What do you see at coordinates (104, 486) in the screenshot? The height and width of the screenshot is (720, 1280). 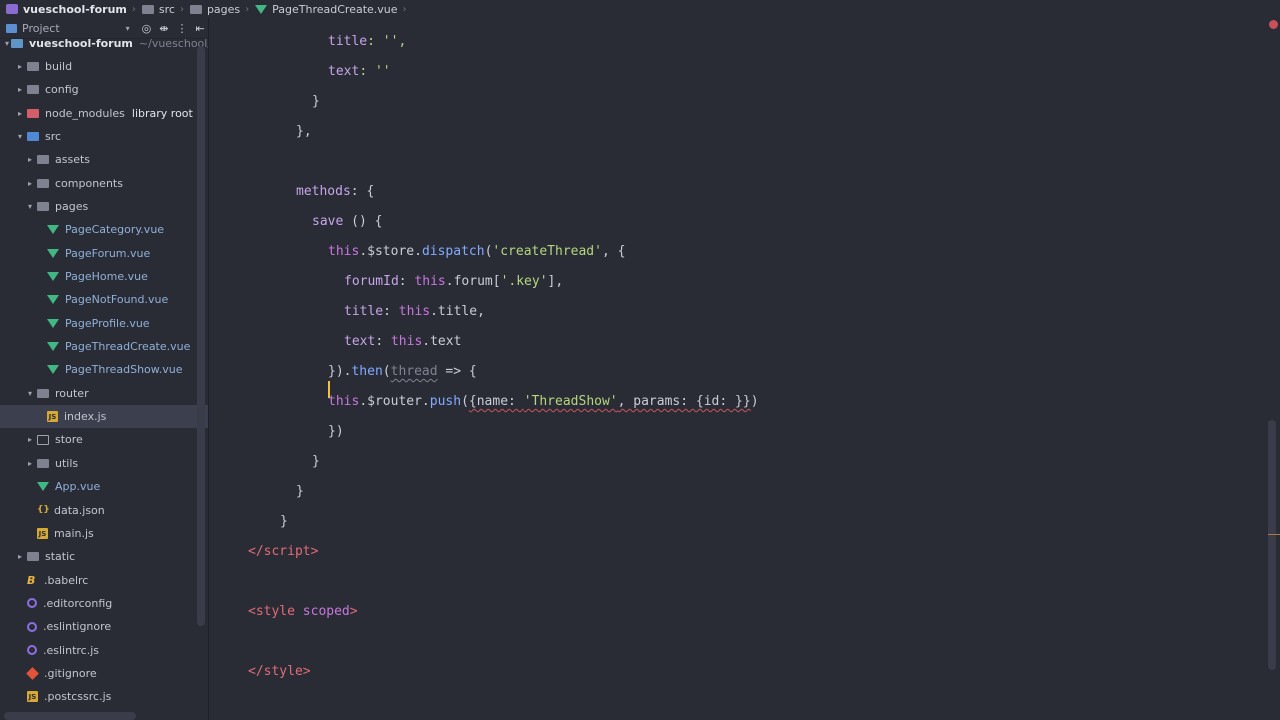 I see `tree-item-app-vue: ▸App.vue` at bounding box center [104, 486].